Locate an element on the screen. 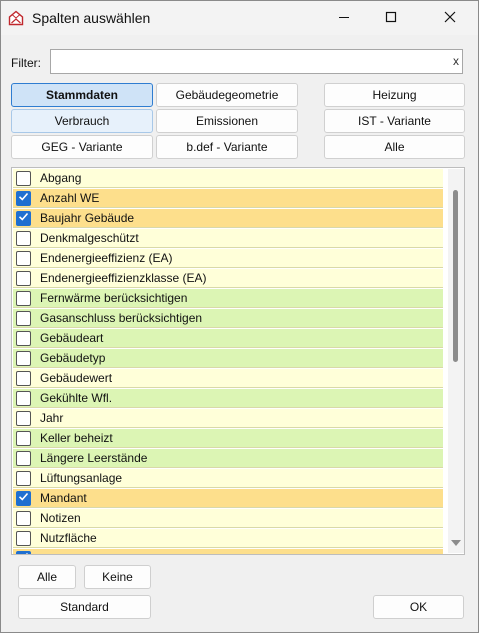  column-row: Baujahr Gebäude is located at coordinates (228, 218).